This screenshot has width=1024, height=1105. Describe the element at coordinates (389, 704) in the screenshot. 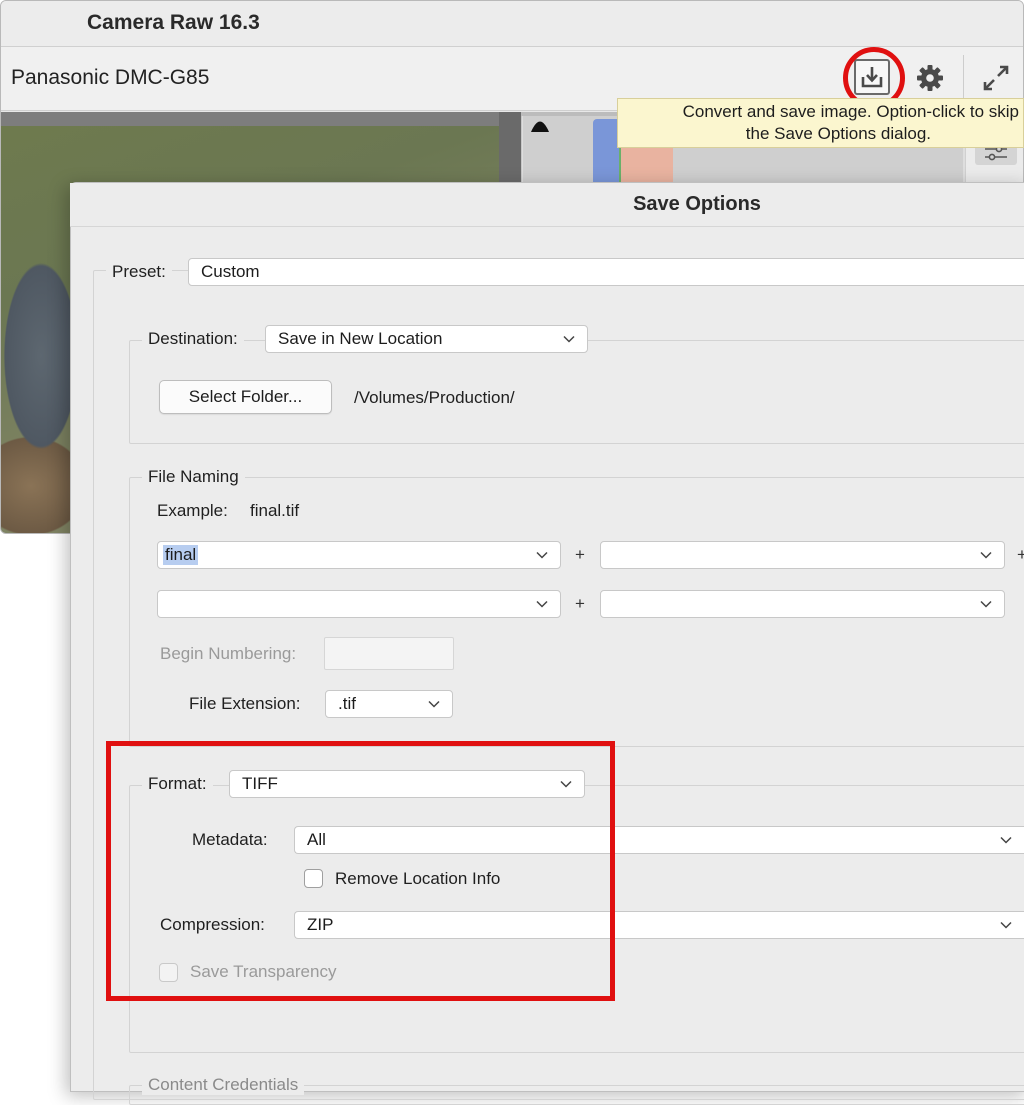

I see `file-extension-select: .tif` at that location.